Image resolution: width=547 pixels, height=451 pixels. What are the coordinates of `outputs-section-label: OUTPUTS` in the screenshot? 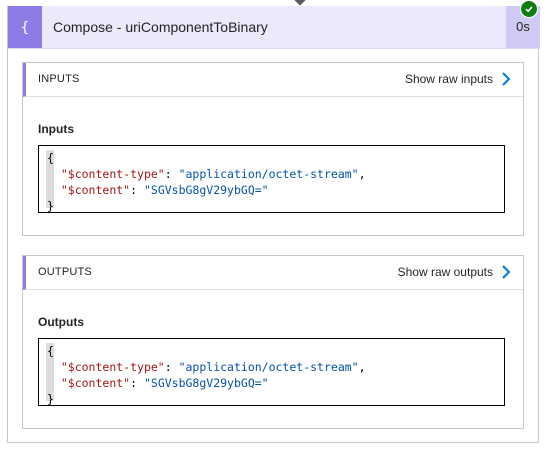 It's located at (65, 272).